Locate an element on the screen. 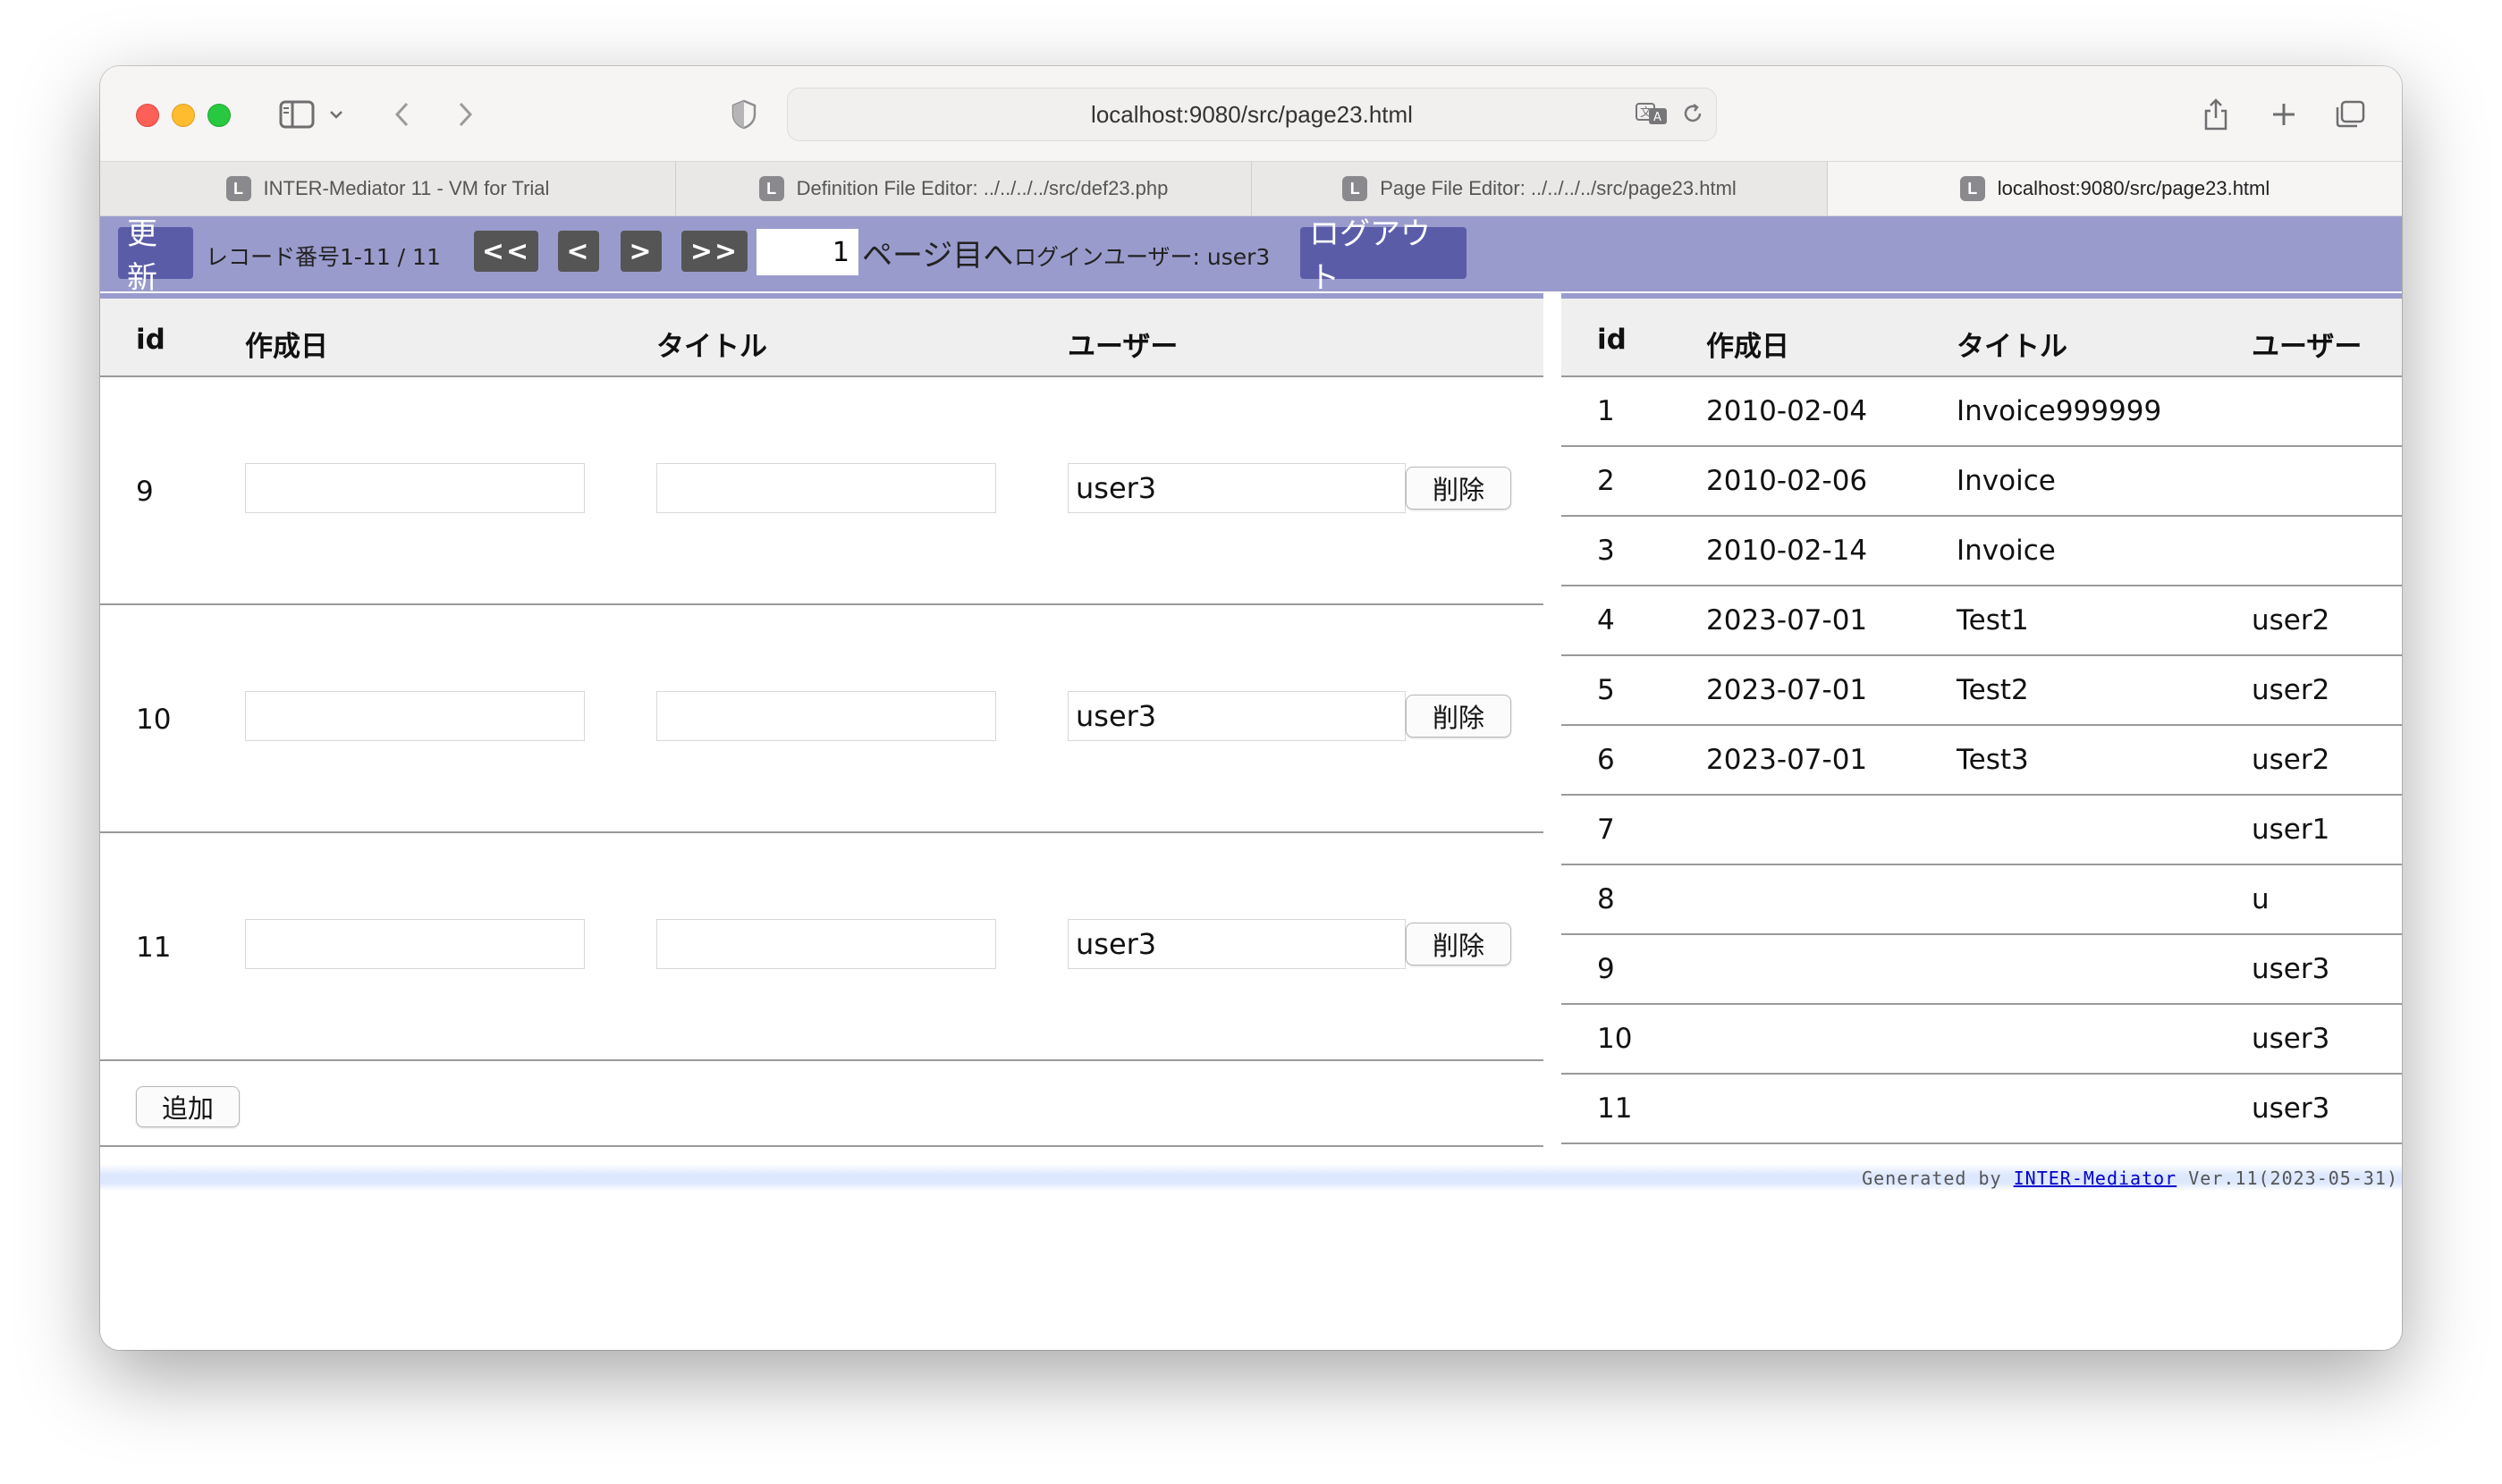 This screenshot has width=2502, height=1484. sidebar-toggle-icon is located at coordinates (296, 114).